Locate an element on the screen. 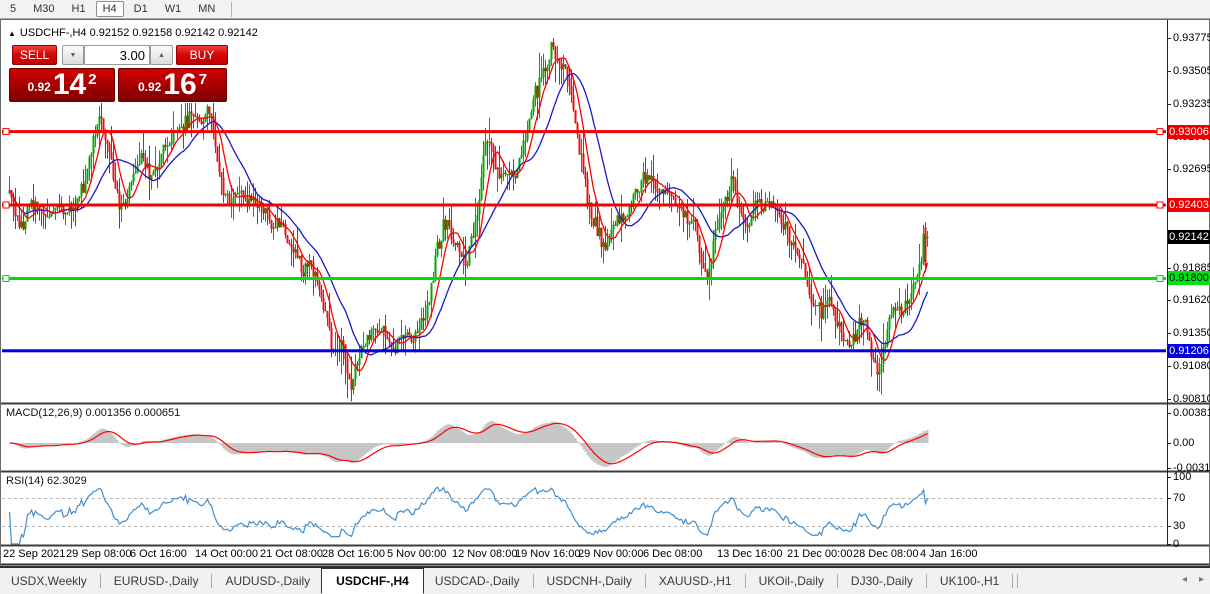 The image size is (1210, 594). price-tick-label: 0.92695 is located at coordinates (1191, 169).